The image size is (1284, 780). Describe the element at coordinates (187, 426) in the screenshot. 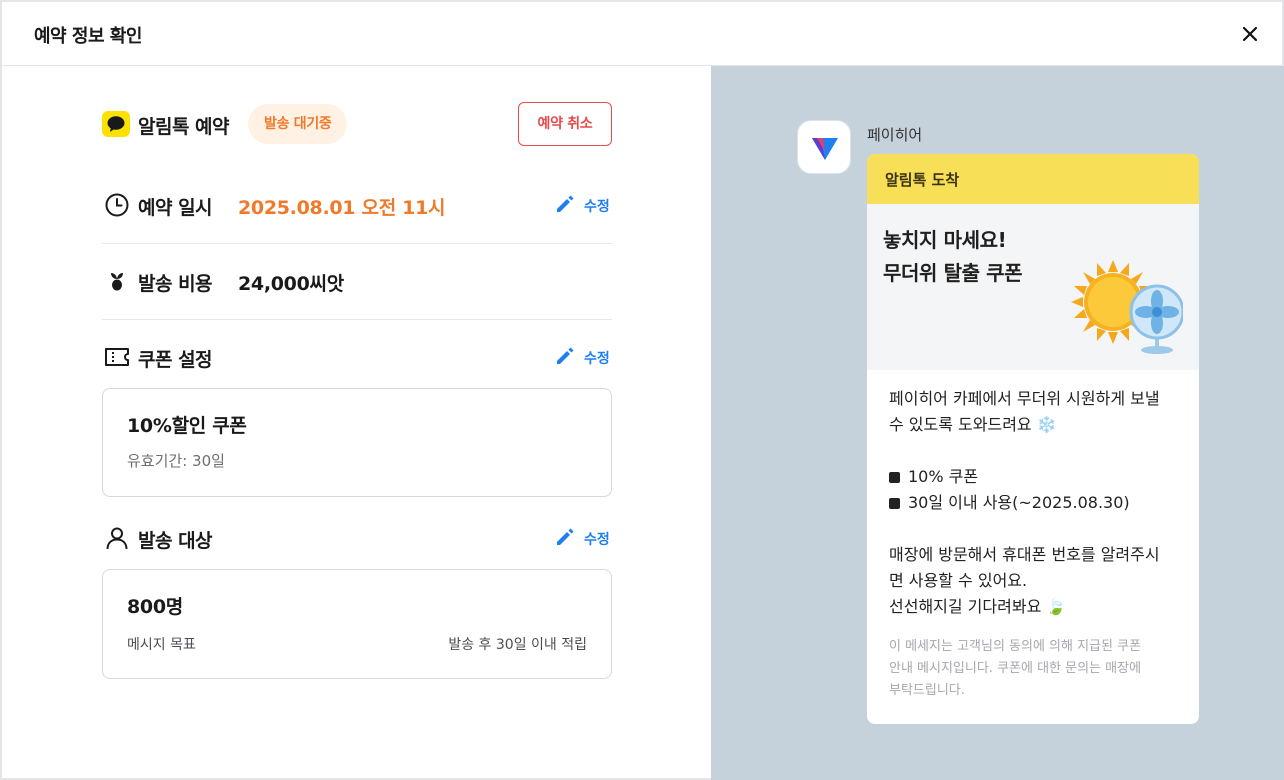

I see `coupon-name: 10%할인 쿠폰` at that location.